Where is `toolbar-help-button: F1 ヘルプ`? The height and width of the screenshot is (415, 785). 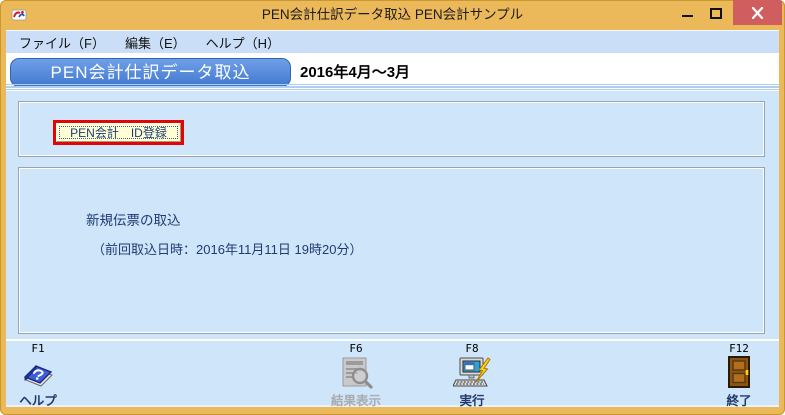 toolbar-help-button: F1 ヘルプ is located at coordinates (38, 375).